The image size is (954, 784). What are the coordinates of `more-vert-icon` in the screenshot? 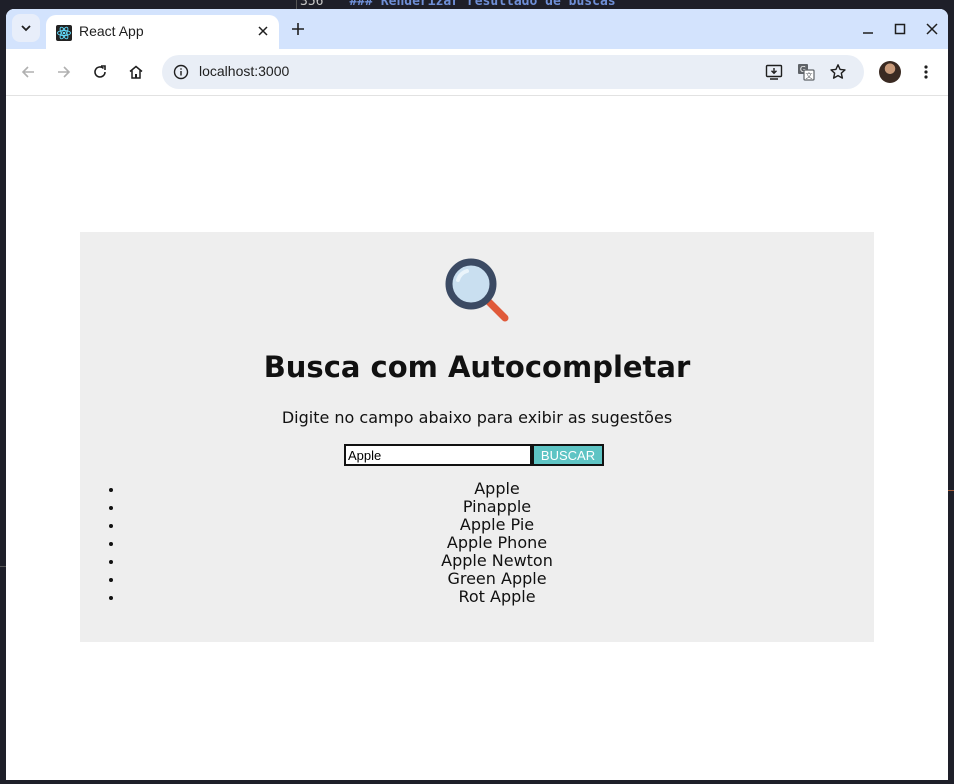 It's located at (926, 72).